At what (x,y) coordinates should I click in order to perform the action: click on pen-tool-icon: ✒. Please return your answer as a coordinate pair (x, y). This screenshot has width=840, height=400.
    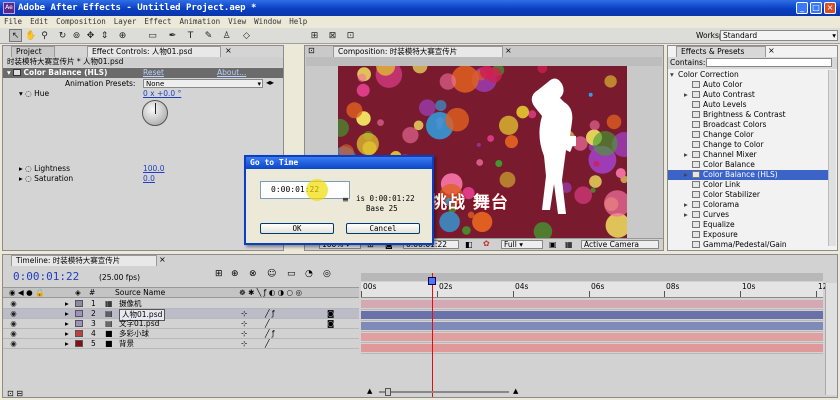
    Looking at the image, I should click on (172, 35).